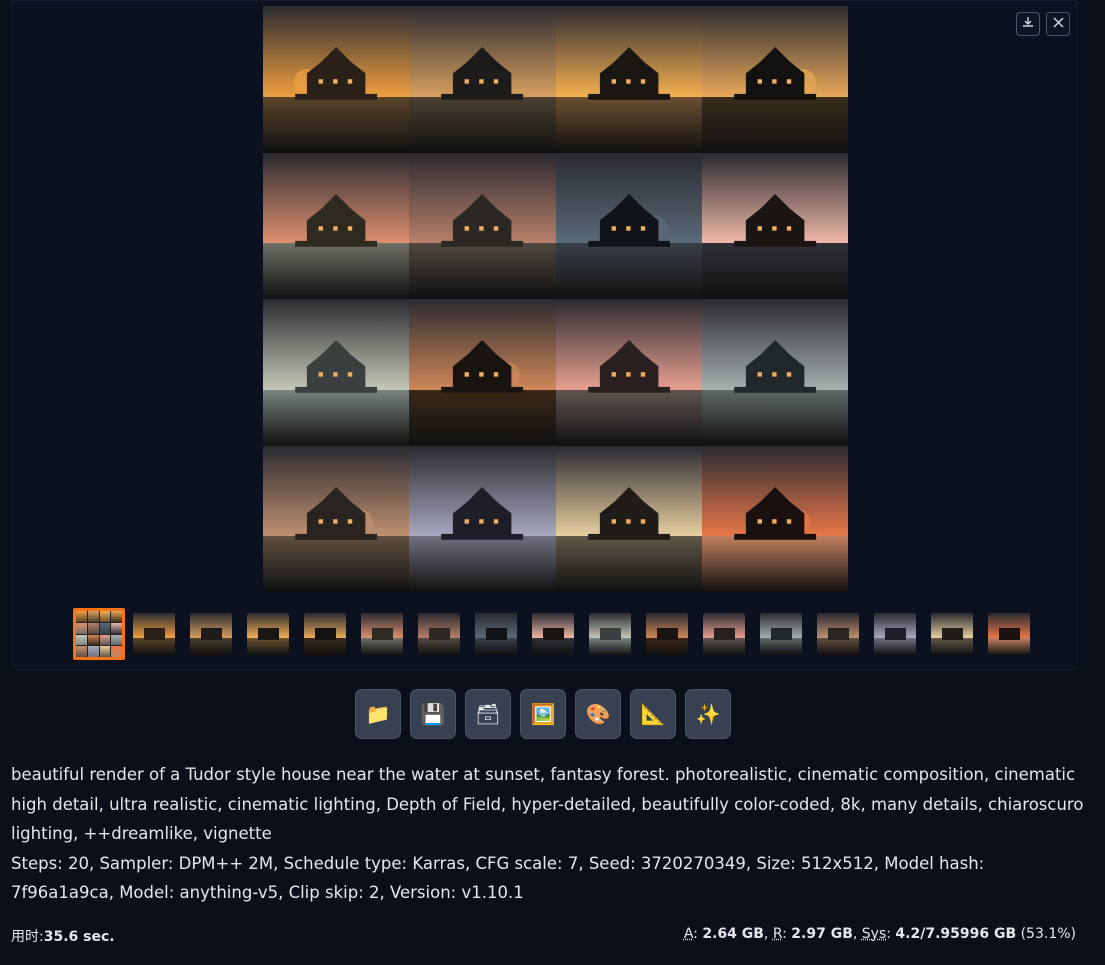 The height and width of the screenshot is (965, 1105). Describe the element at coordinates (688, 934) in the screenshot. I see `a-label: A` at that location.